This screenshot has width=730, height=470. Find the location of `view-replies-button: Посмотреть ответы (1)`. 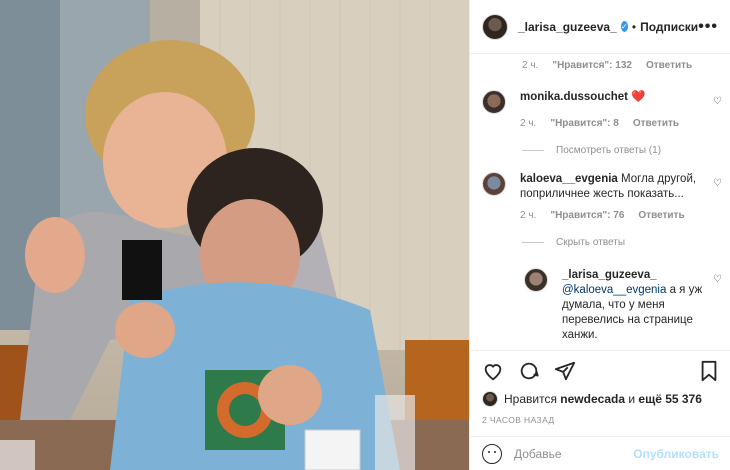

view-replies-button: Посмотреть ответы (1) is located at coordinates (622, 150).